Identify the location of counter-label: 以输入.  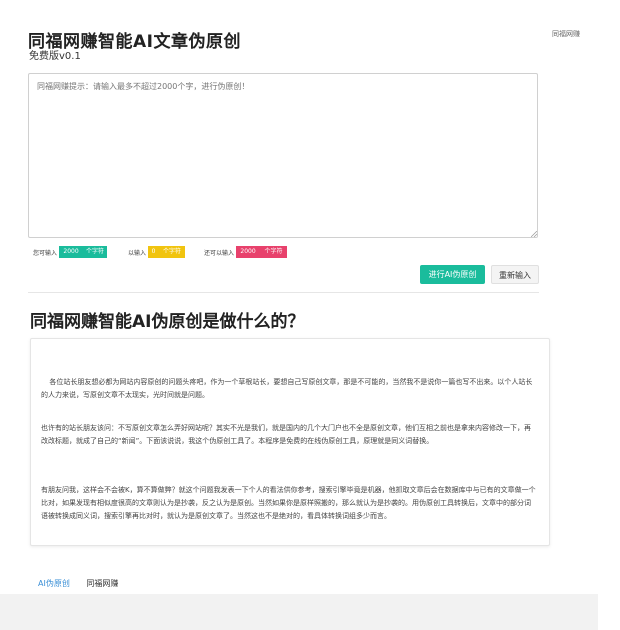
(137, 253).